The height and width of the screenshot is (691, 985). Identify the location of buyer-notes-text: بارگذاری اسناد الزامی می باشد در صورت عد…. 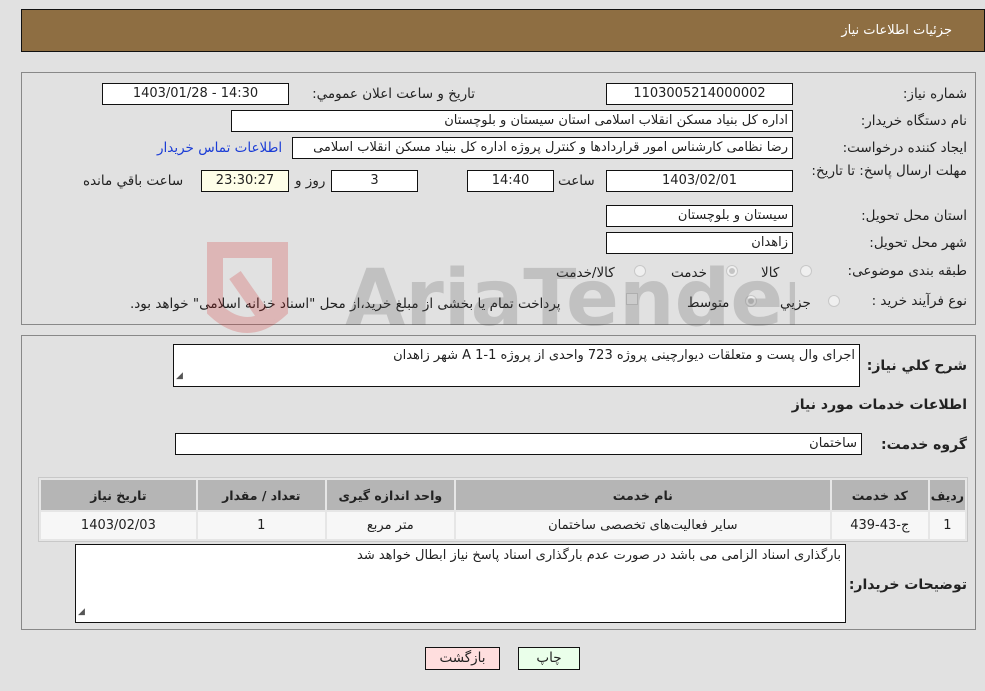
(599, 555).